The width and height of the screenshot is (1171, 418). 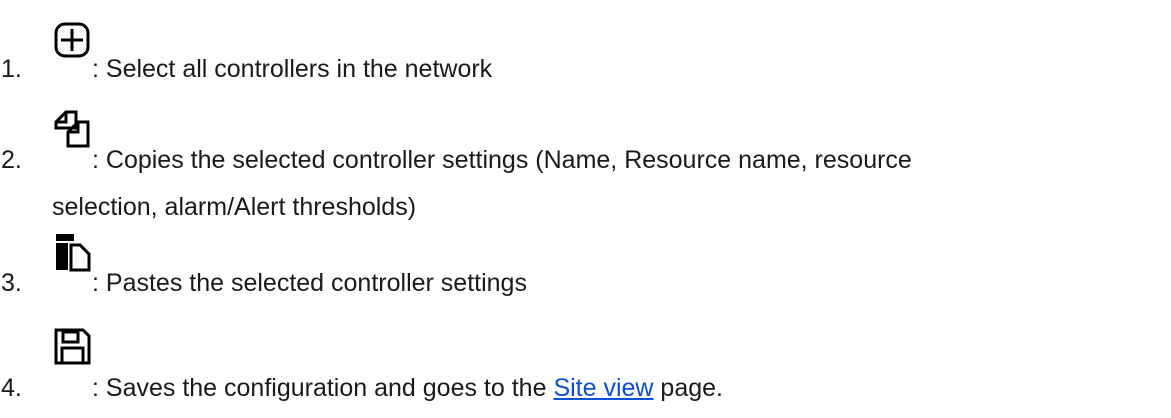 I want to click on item-number: 4., so click(x=11, y=388).